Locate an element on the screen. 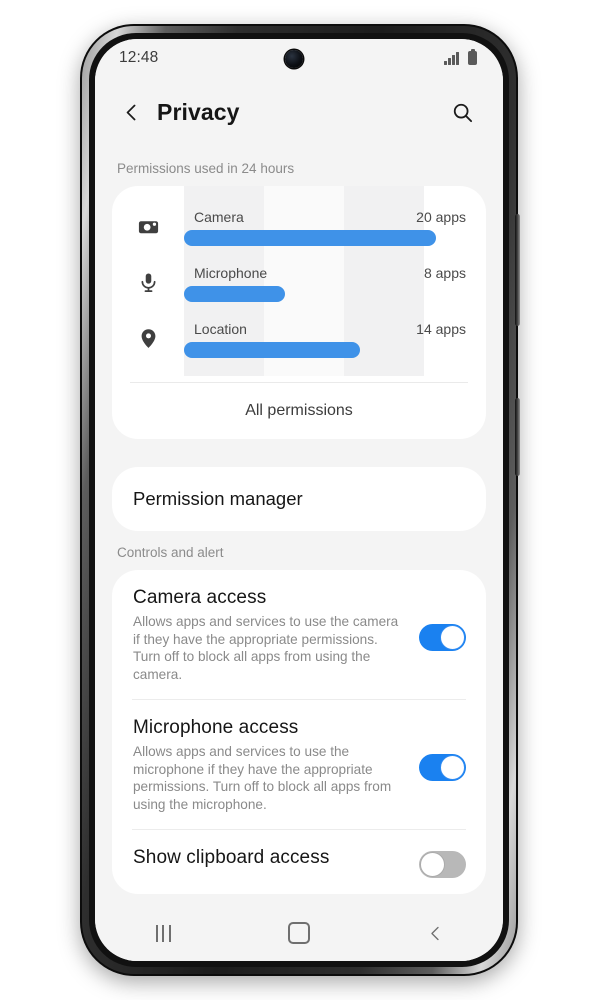 Image resolution: width=598 pixels, height=1000 pixels. chart-row-camera: Camera 20 apps is located at coordinates (299, 226).